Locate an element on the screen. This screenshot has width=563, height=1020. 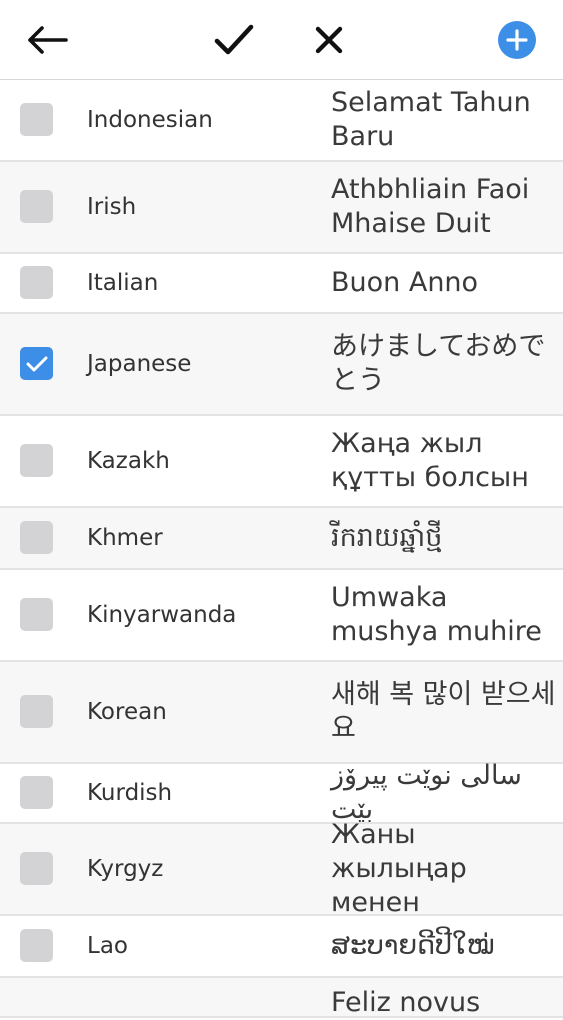
language-name: Indonesian is located at coordinates (150, 120).